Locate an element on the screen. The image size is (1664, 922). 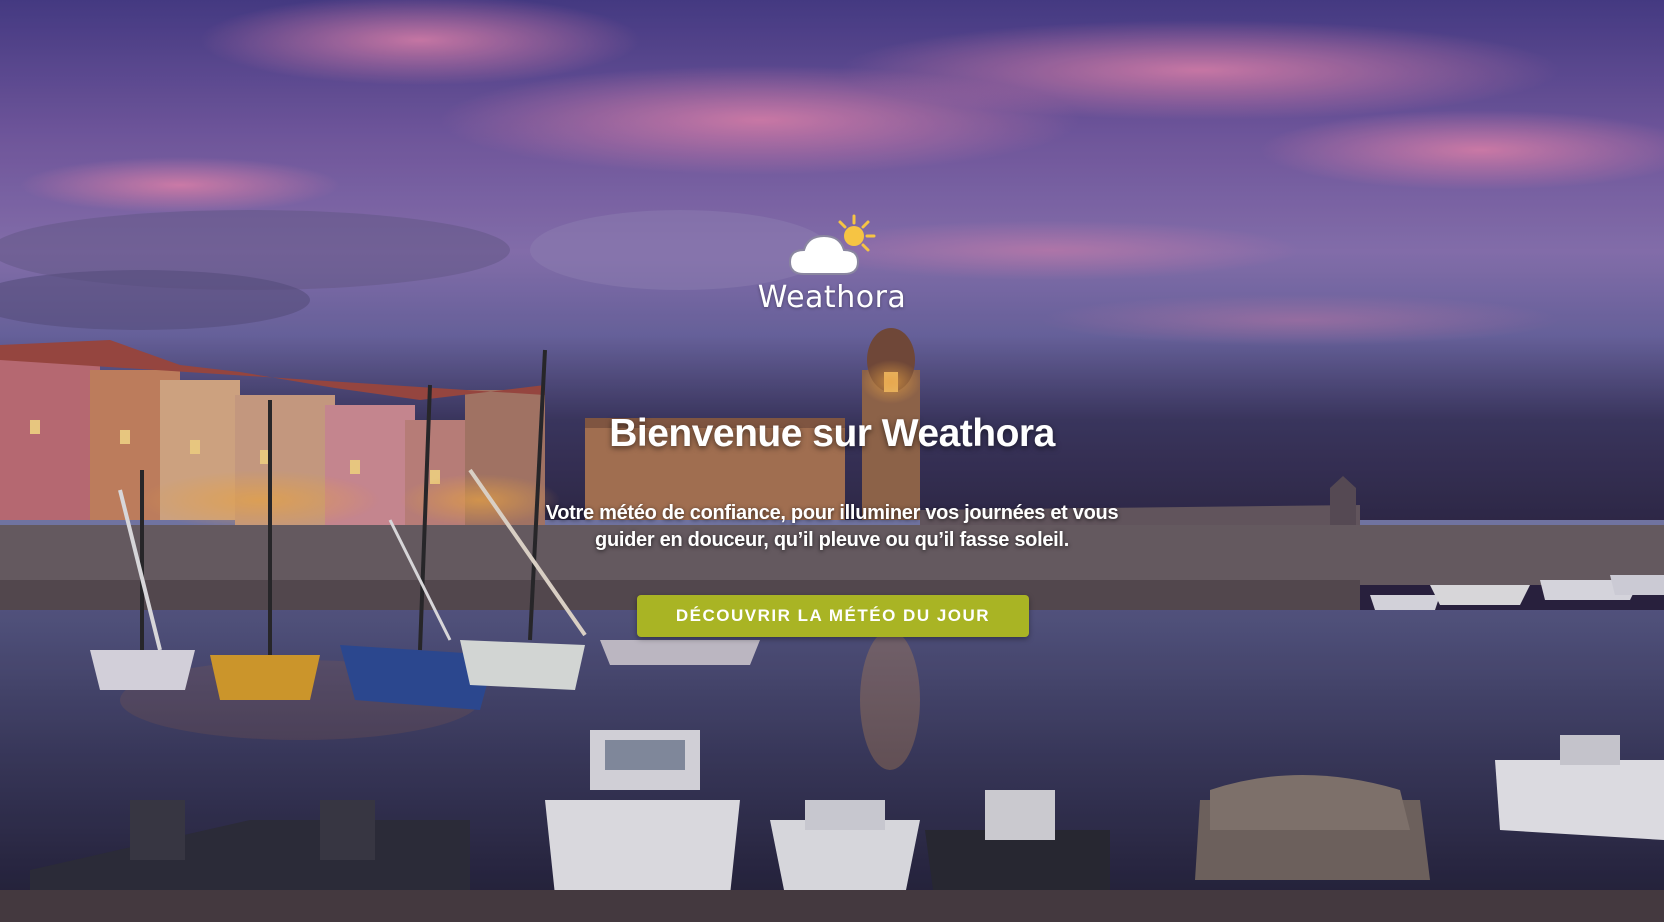
brand-logo: Weathora is located at coordinates (832, 263).